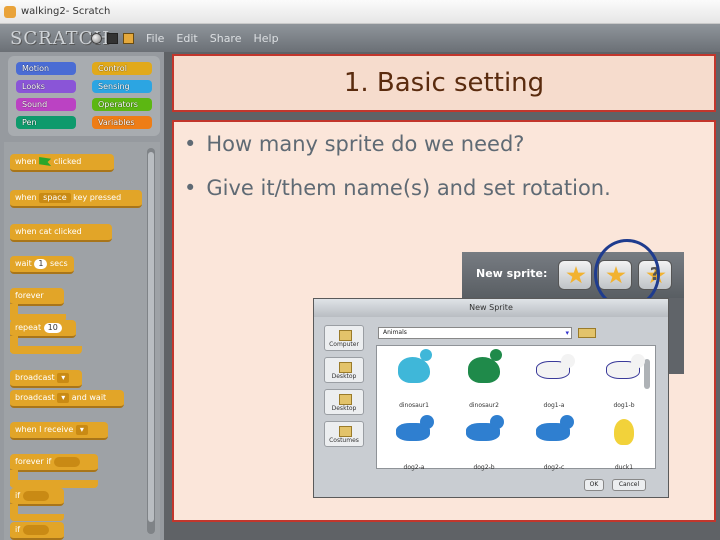  Describe the element at coordinates (46, 104) in the screenshot. I see `category-sound: Sound` at that location.